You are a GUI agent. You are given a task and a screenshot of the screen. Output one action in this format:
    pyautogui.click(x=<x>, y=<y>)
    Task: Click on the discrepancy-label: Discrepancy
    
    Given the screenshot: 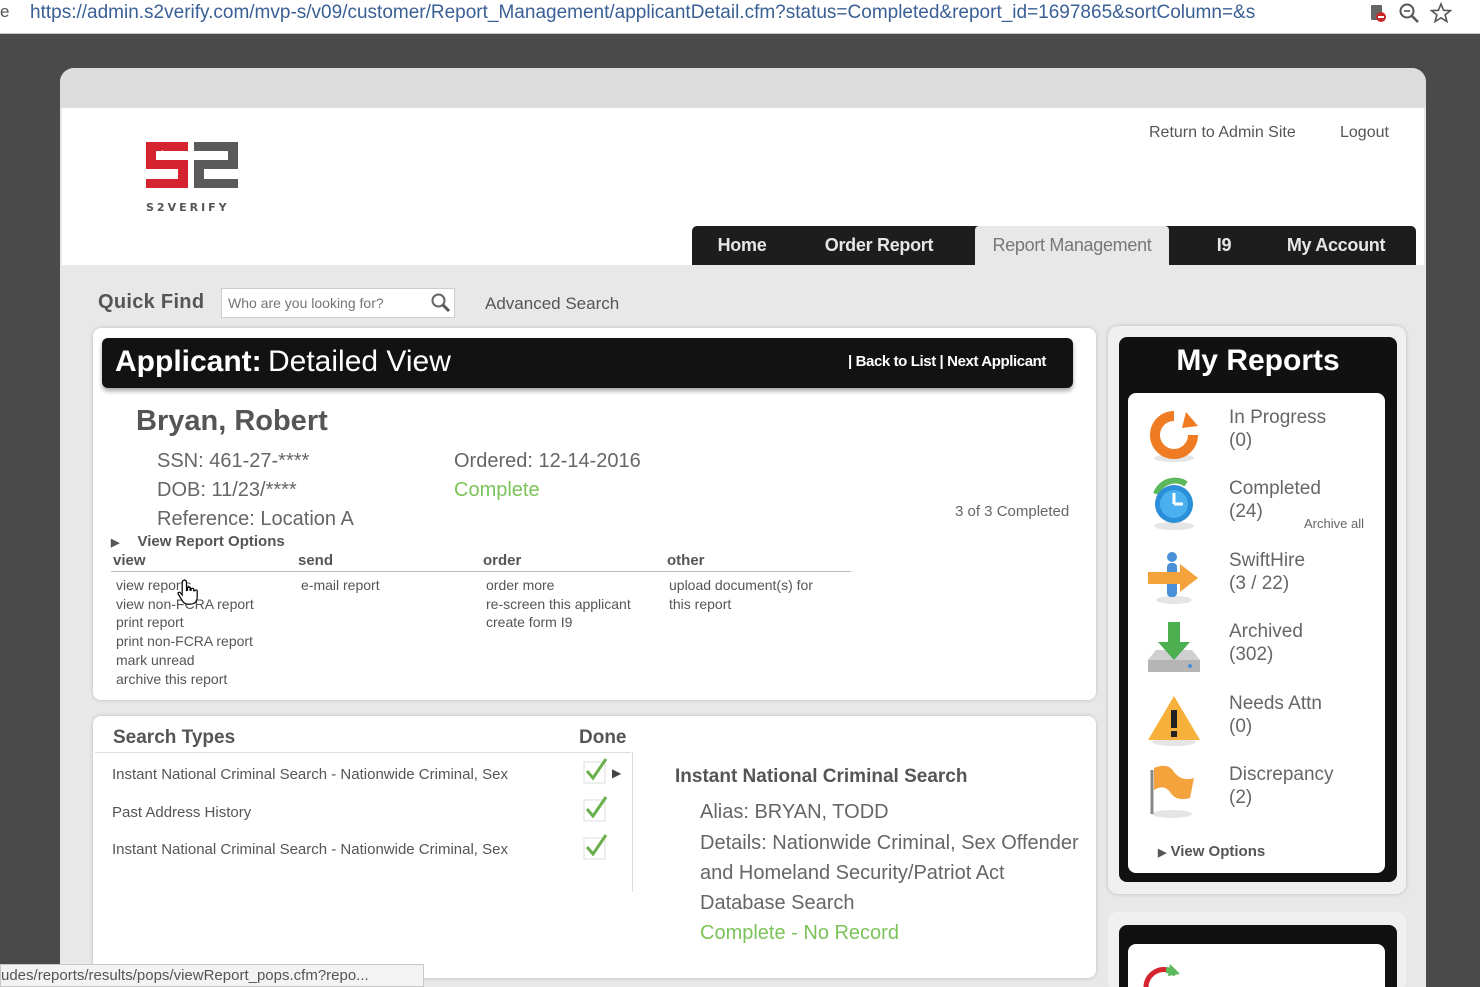 What is the action you would take?
    pyautogui.click(x=1281, y=774)
    